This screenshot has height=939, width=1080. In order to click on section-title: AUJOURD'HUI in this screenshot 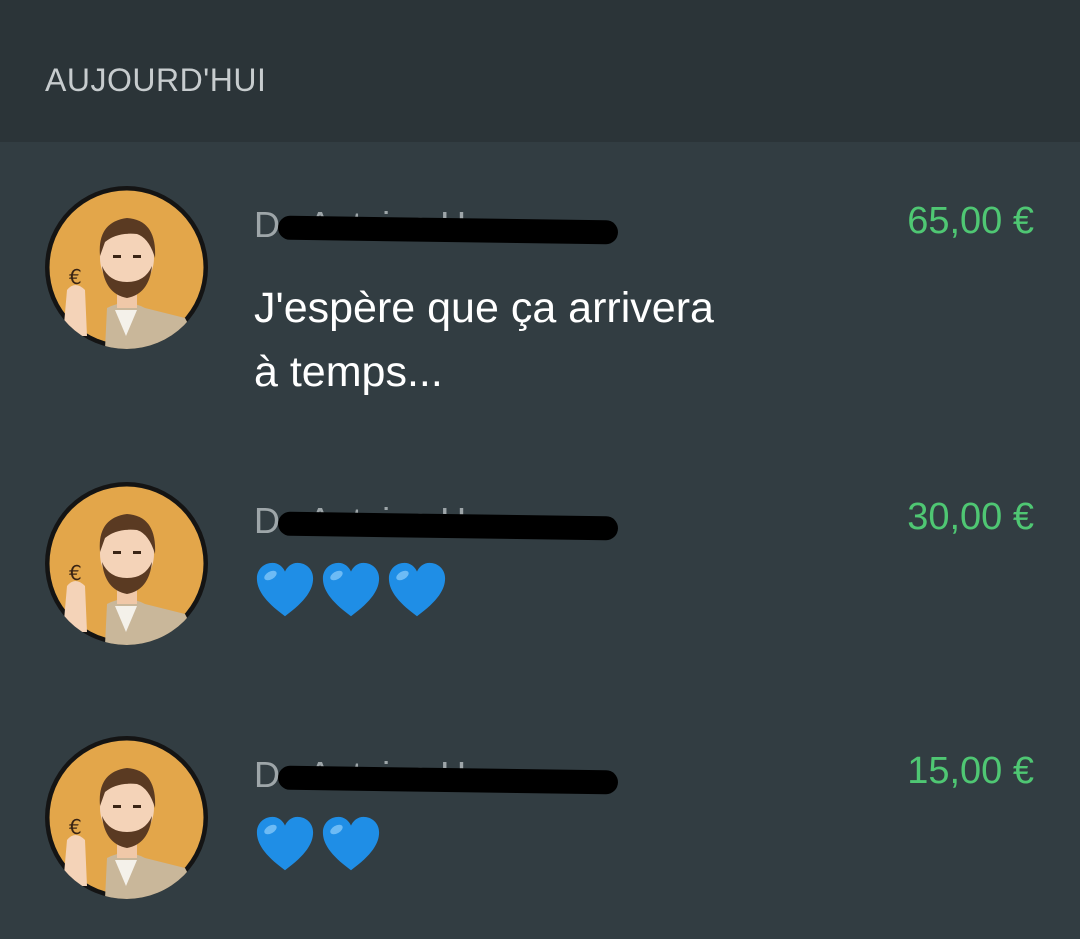, I will do `click(156, 80)`.